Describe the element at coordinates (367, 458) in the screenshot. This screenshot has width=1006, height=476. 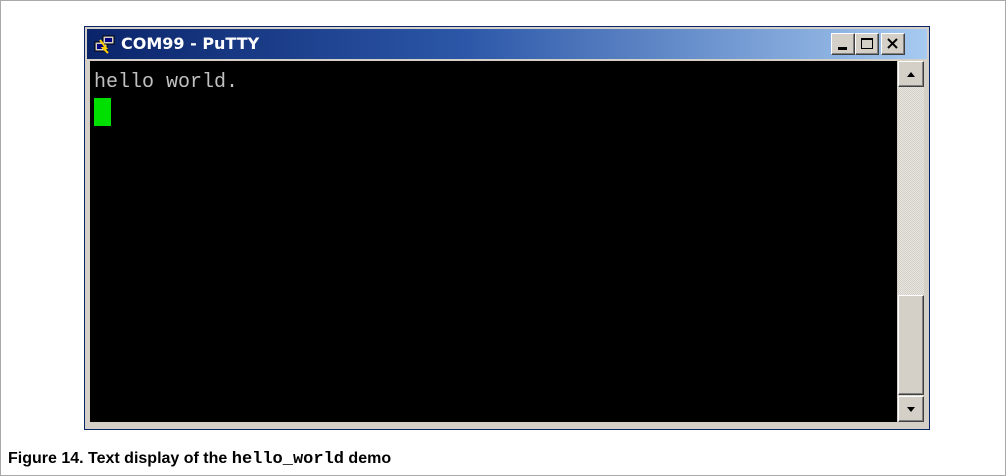
I see `caption-suffix: demo` at that location.